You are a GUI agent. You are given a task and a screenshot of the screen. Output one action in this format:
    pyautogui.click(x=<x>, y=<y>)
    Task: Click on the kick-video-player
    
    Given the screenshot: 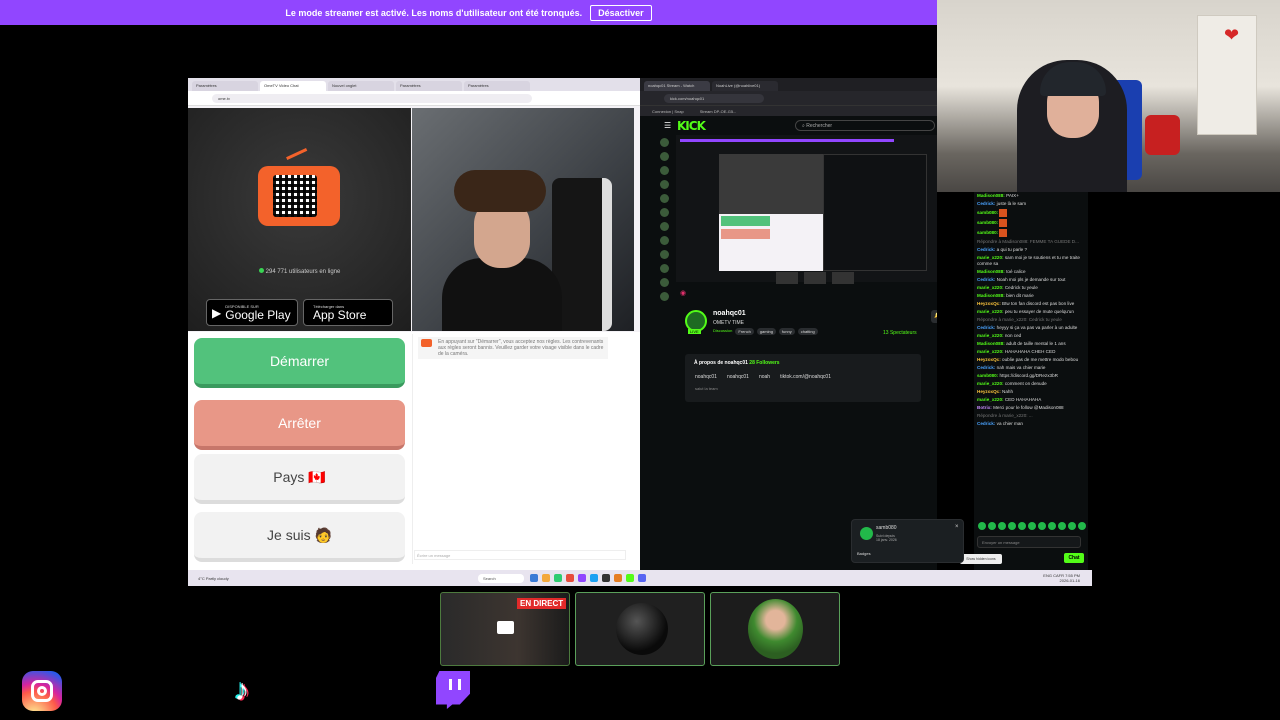 What is the action you would take?
    pyautogui.click(x=806, y=209)
    